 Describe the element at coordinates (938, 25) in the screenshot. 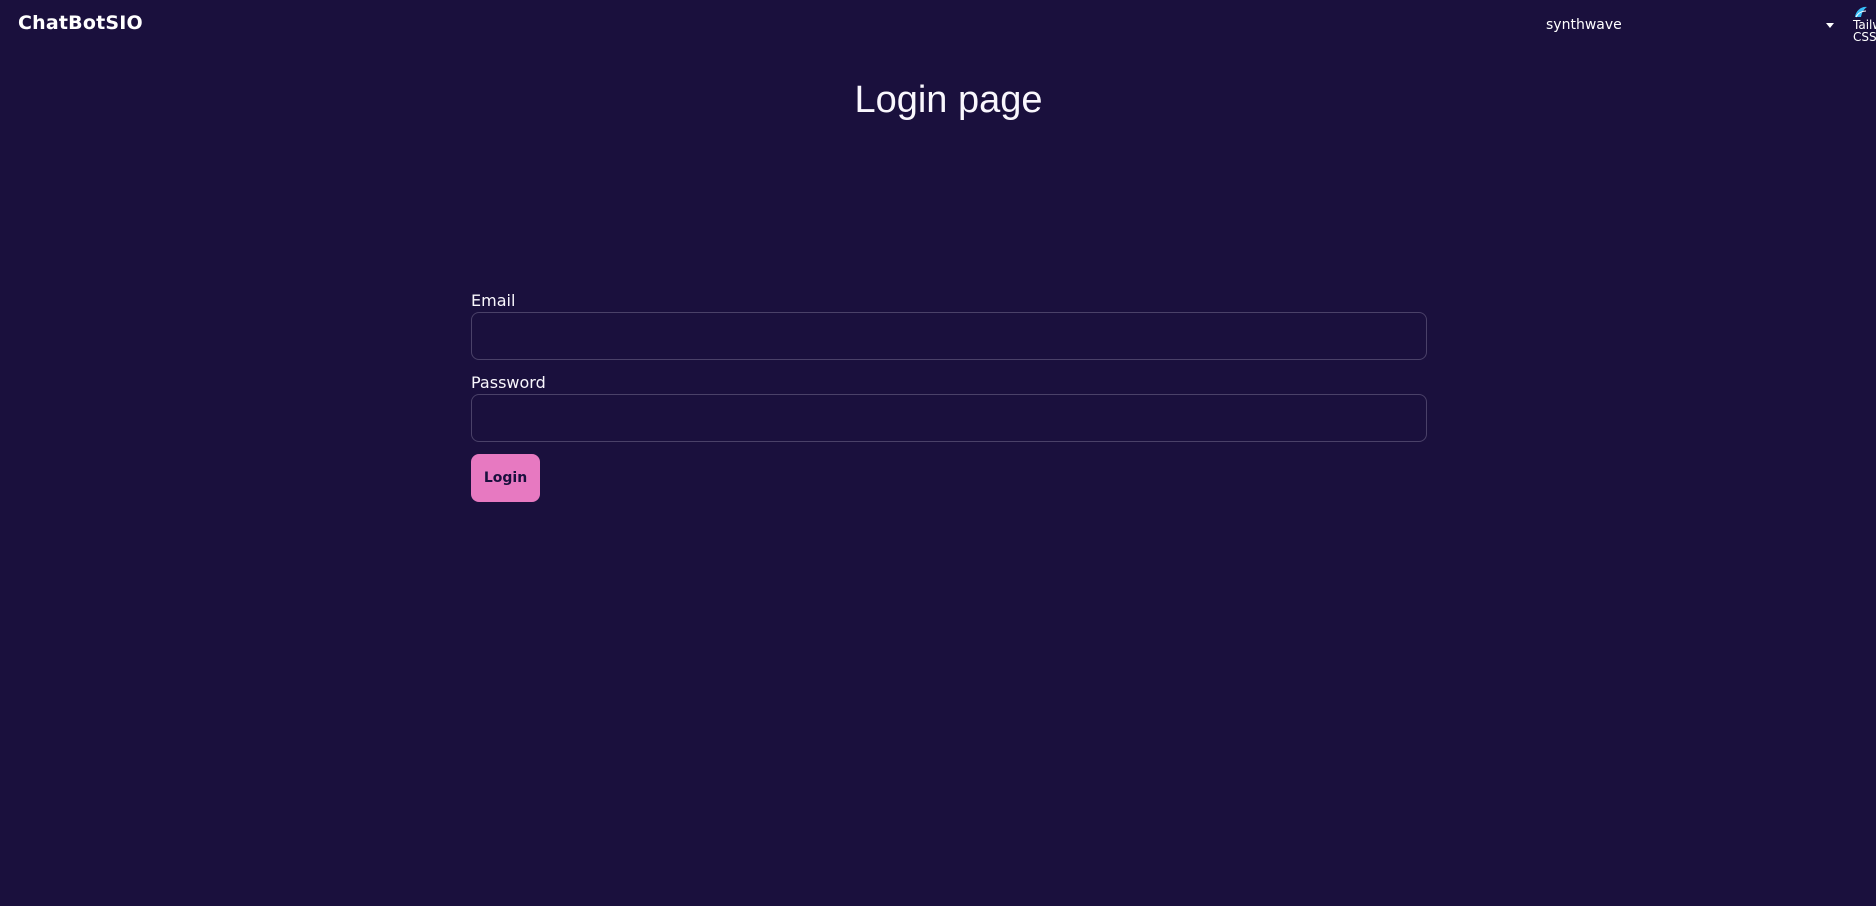

I see `navbar: ChatBotSIO synthwave Tailwind CSS` at that location.